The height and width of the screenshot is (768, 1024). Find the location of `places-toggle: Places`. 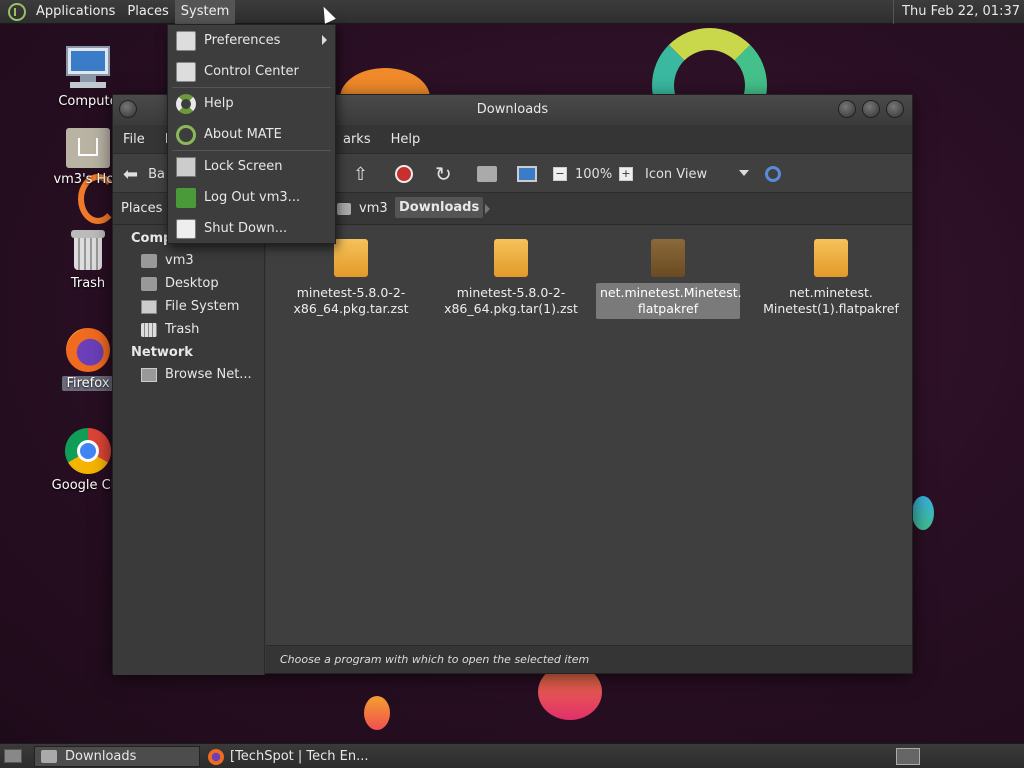

places-toggle: Places is located at coordinates (141, 208).